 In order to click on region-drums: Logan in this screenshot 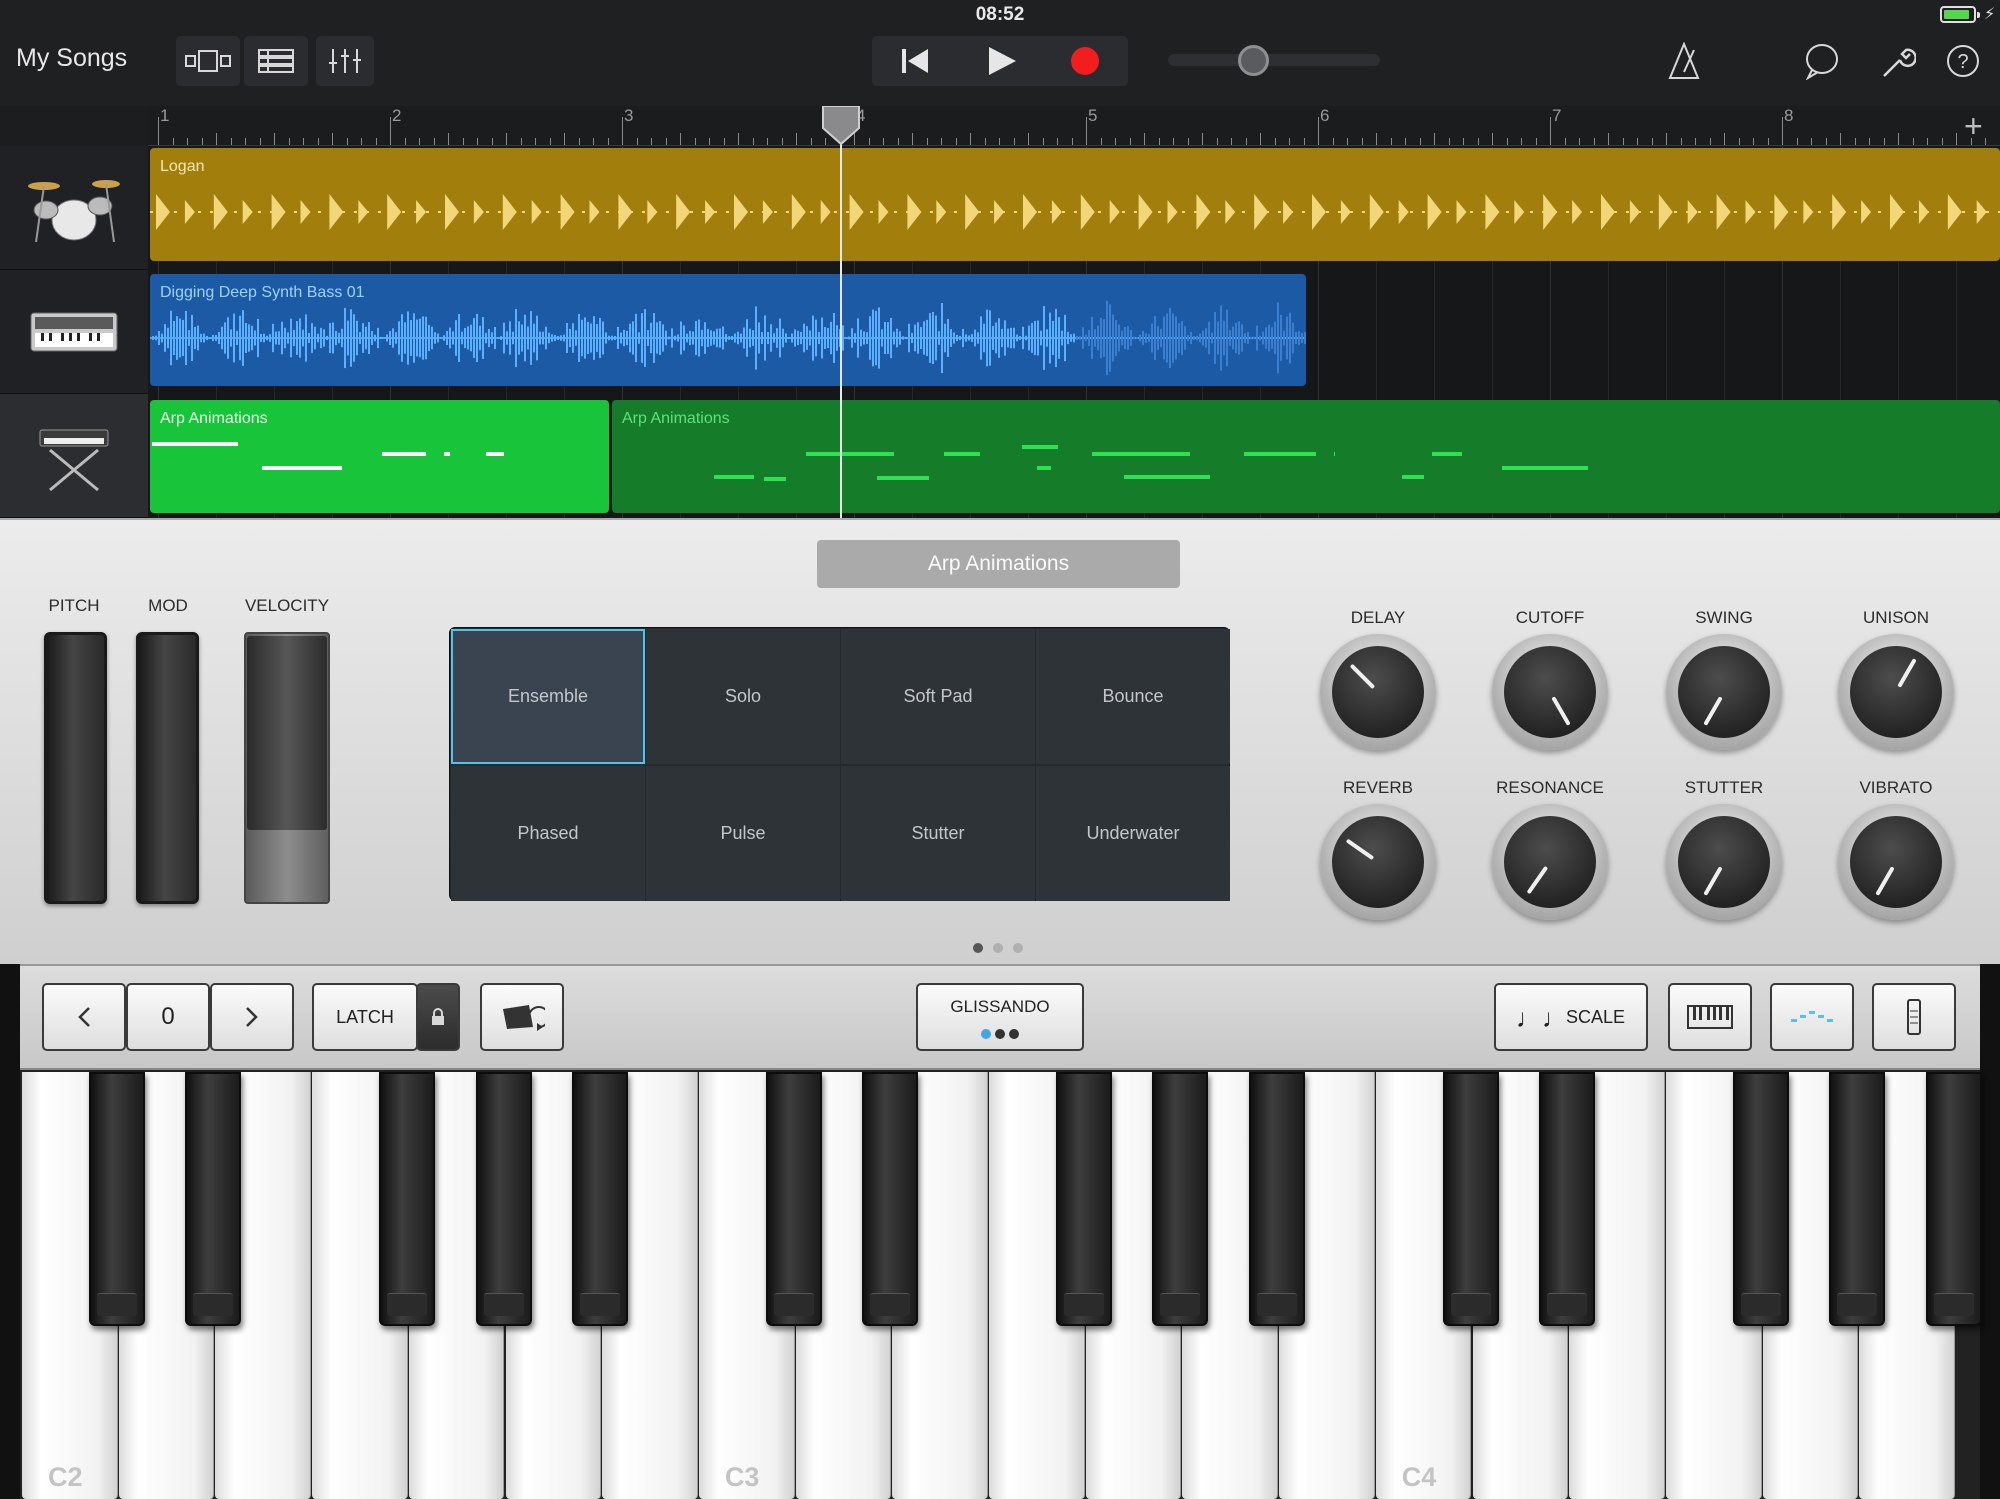, I will do `click(1075, 204)`.